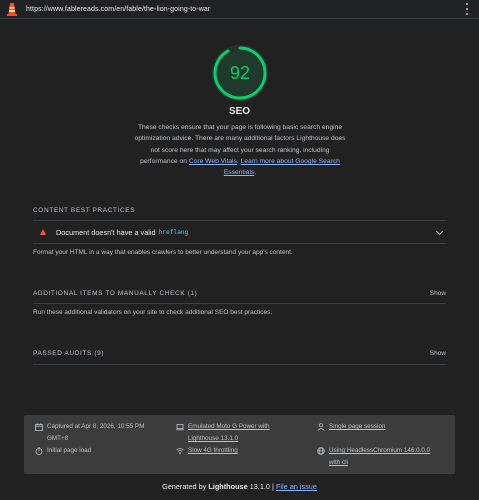  I want to click on browser-version-link: Using HeadlessChromium 146.0.0.0, so click(379, 450).